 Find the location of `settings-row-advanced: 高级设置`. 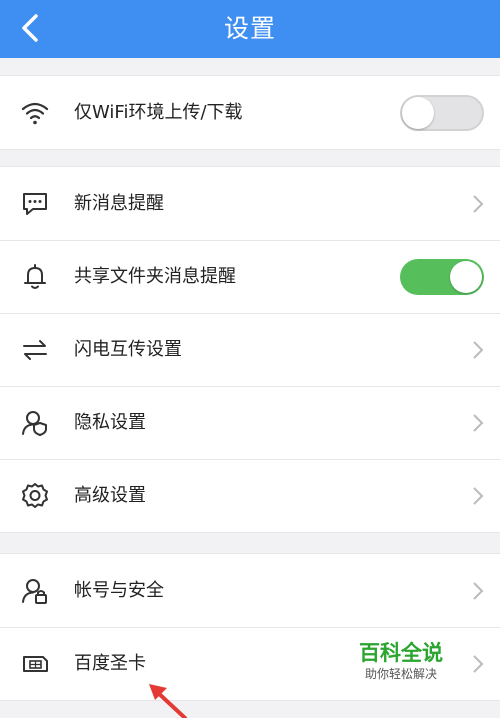

settings-row-advanced: 高级设置 is located at coordinates (250, 495).